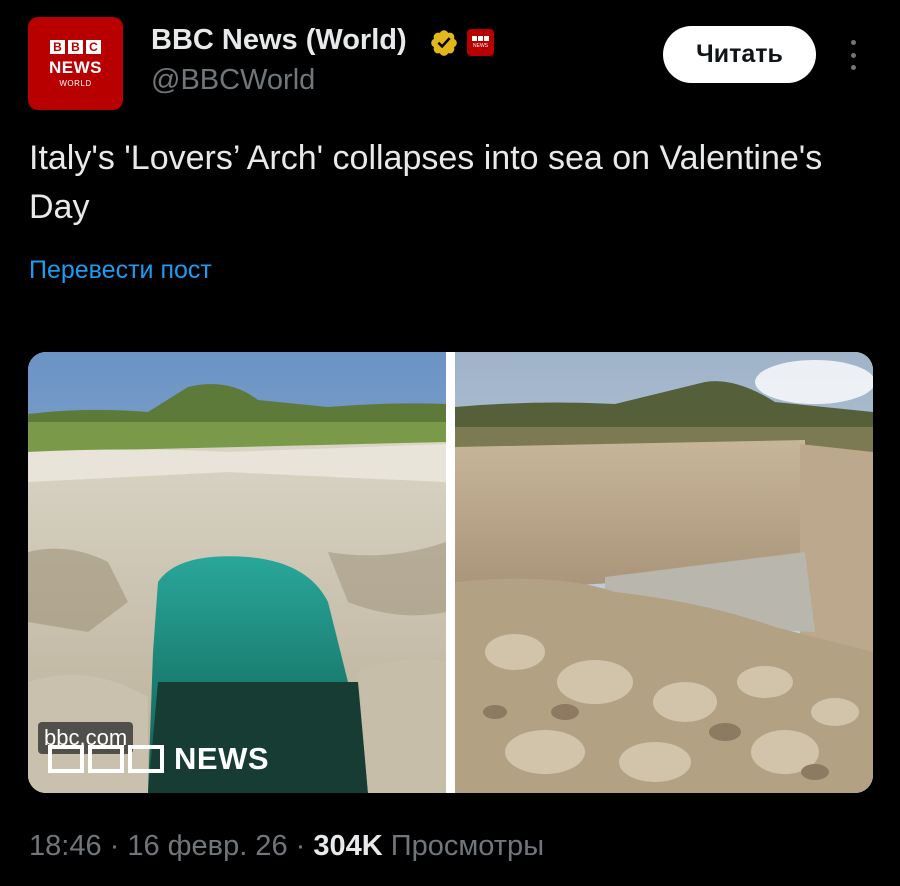  I want to click on avatar-news-text: NEWS, so click(75, 67).